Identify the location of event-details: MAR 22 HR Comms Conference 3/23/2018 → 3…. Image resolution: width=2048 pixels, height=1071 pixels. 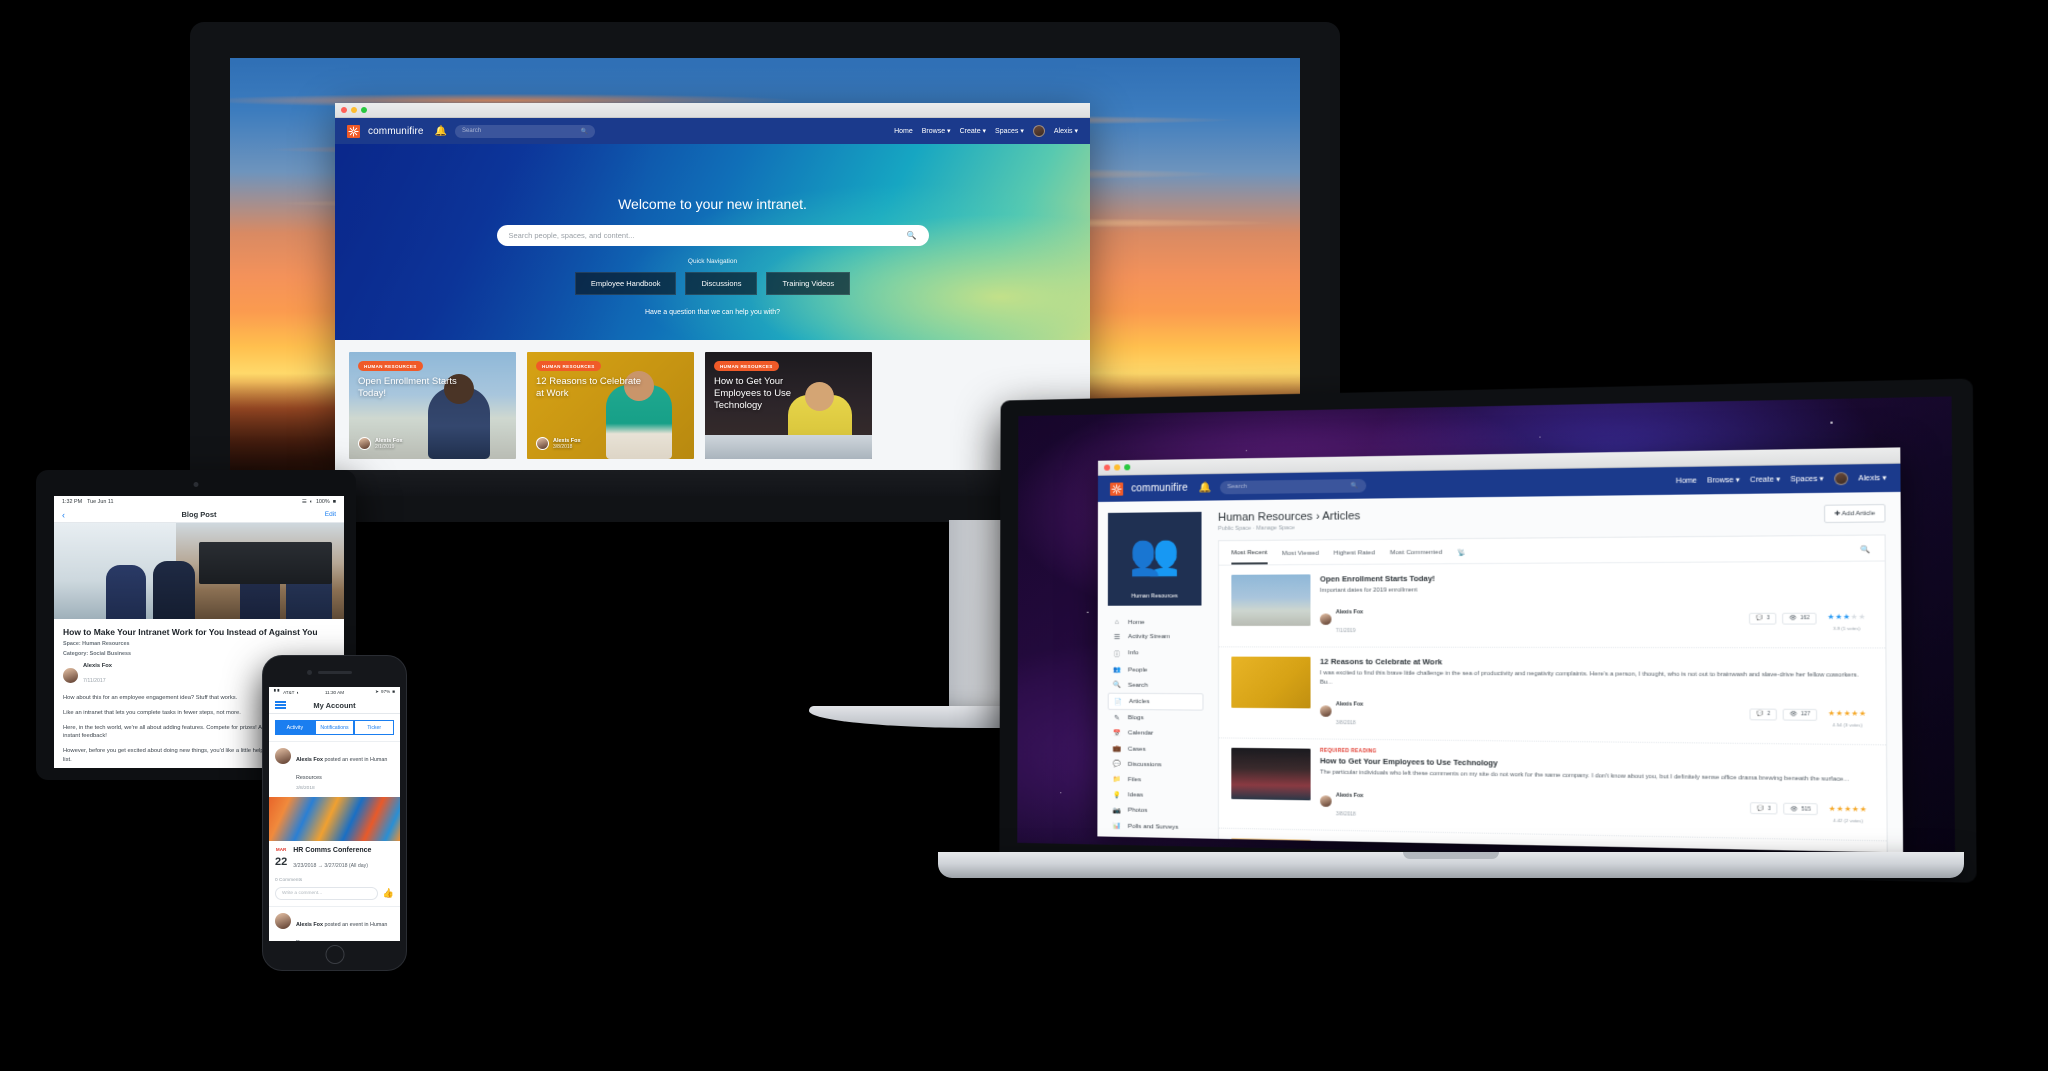
(334, 859).